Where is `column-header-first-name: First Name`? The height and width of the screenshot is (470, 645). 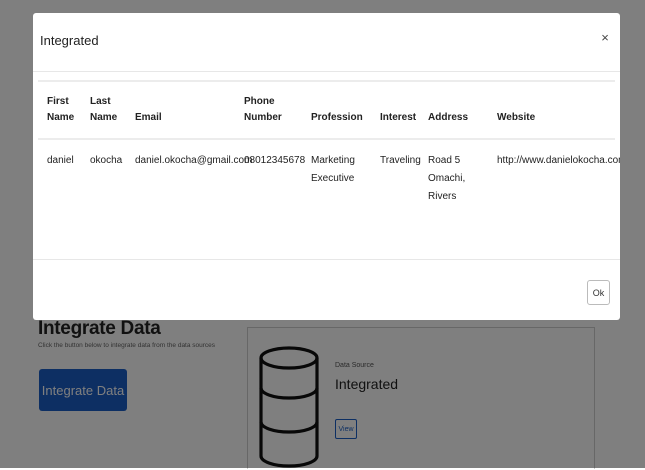 column-header-first-name: First Name is located at coordinates (61, 109).